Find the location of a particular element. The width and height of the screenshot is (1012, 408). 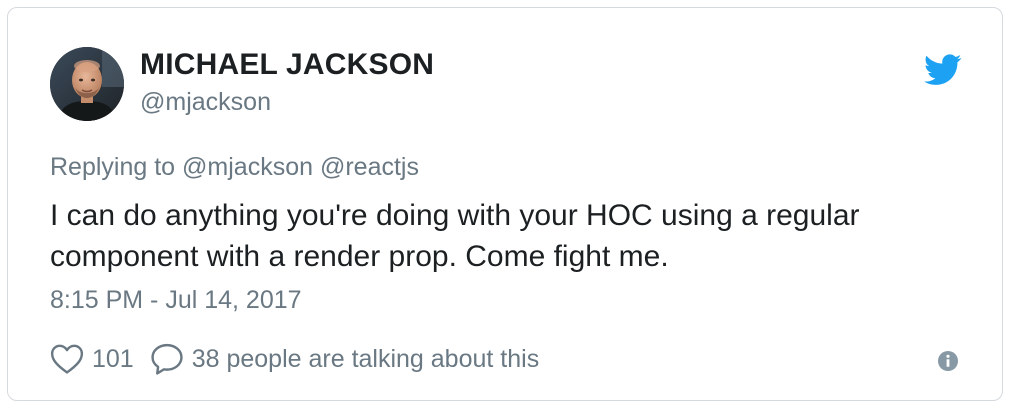

like-button: 101 is located at coordinates (92, 359).